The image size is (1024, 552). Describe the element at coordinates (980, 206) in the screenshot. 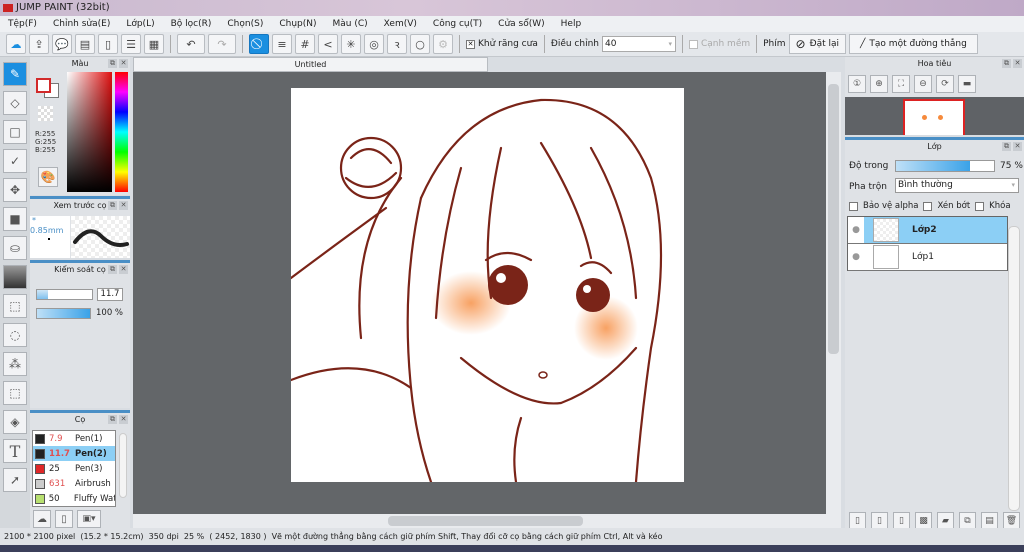

I see `lock-checkbox` at that location.